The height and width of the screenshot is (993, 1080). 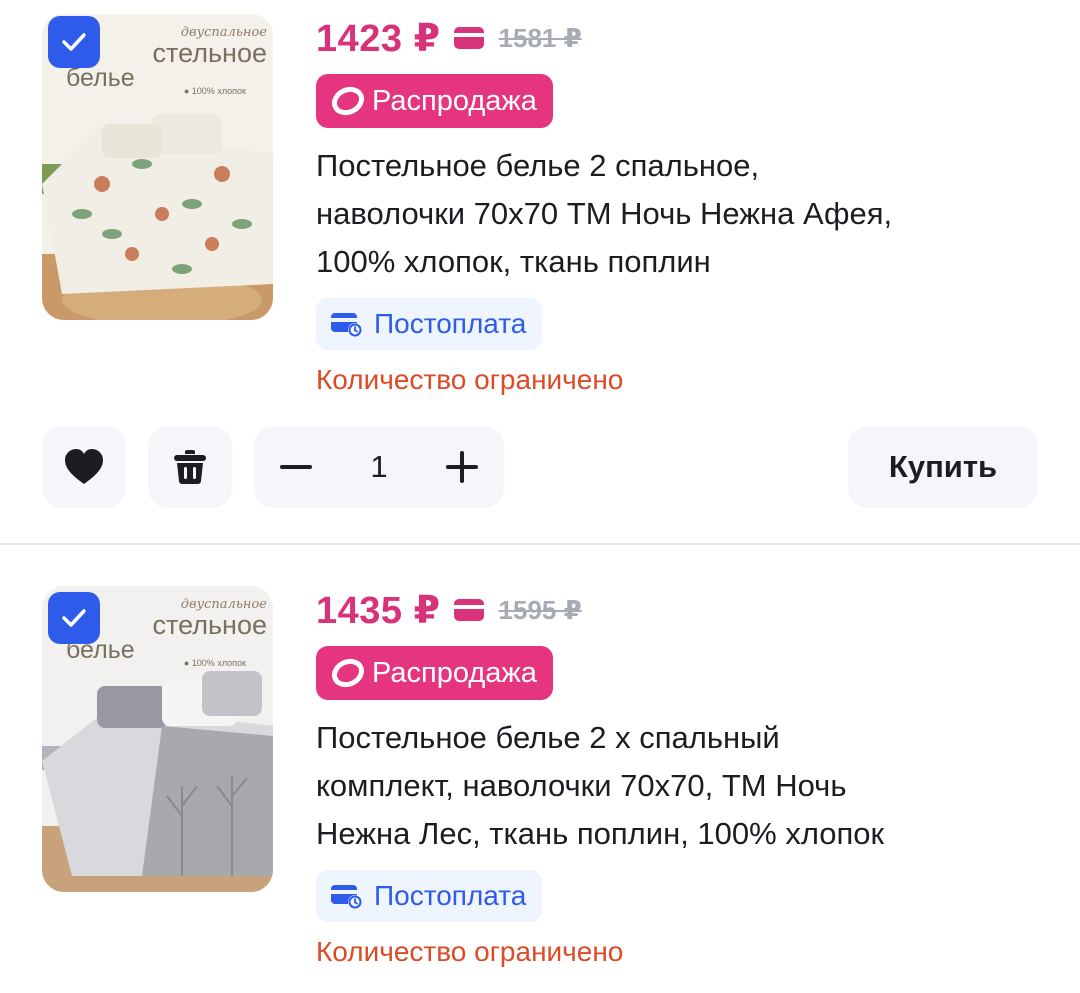 What do you see at coordinates (604, 213) in the screenshot?
I see `title-line: наволочки 70х70 ТМ Ночь Нежна Афея,` at bounding box center [604, 213].